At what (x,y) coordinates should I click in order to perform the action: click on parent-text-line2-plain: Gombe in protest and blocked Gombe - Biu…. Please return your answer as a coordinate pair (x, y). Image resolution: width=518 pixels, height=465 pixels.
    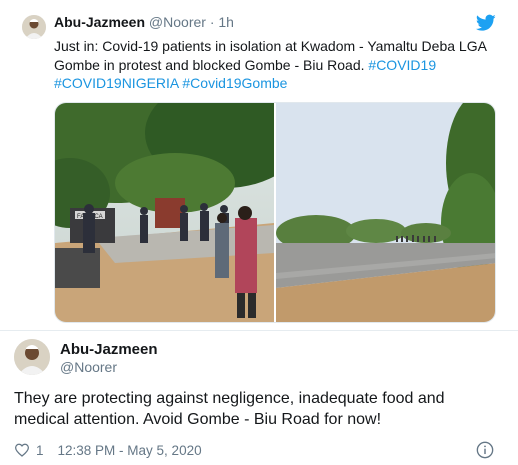
    Looking at the image, I should click on (211, 64).